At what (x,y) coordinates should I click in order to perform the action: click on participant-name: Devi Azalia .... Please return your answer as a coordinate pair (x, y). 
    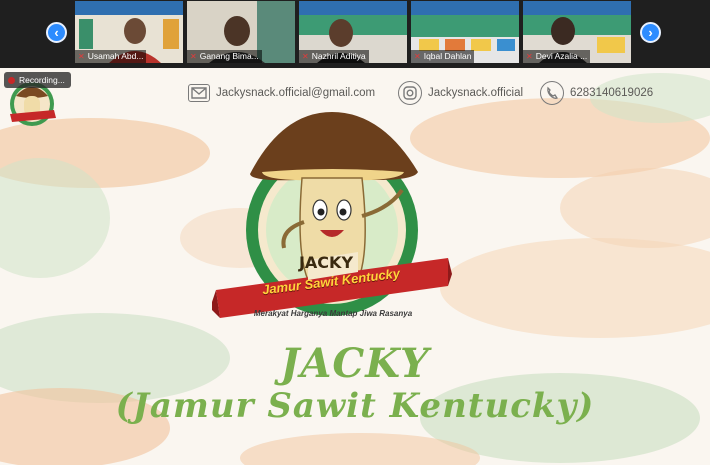
    Looking at the image, I should click on (561, 56).